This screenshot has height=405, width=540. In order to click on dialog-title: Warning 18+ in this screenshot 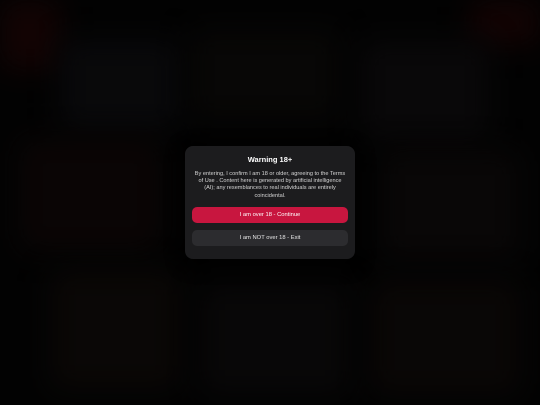, I will do `click(270, 159)`.